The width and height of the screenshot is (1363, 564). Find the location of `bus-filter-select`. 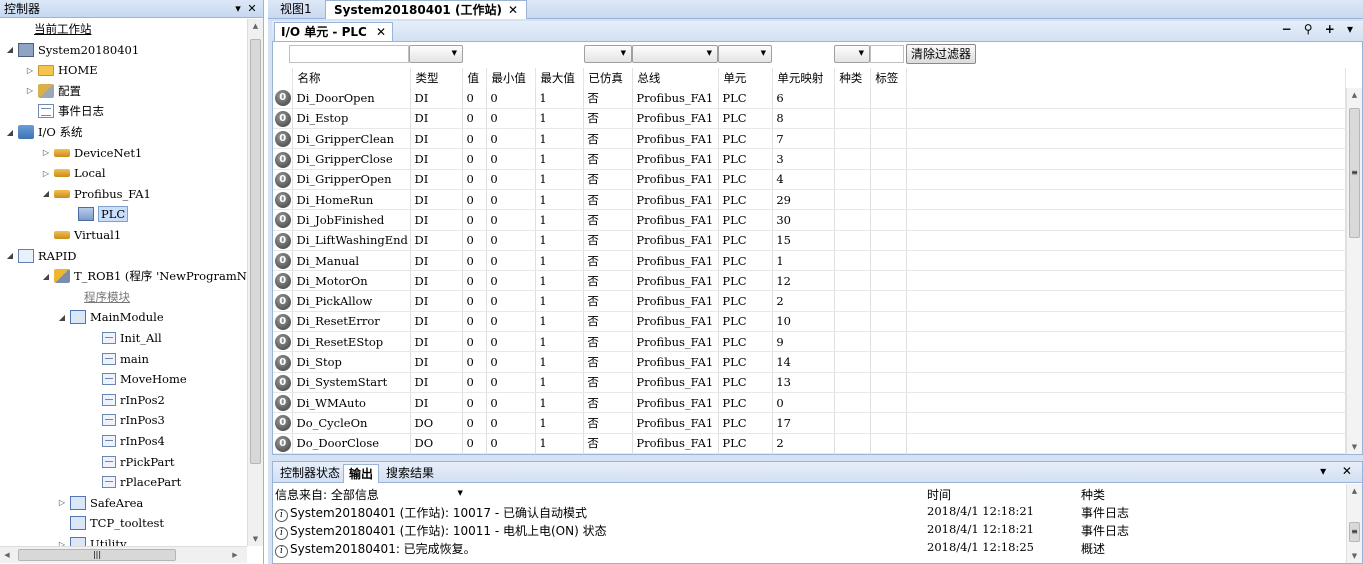

bus-filter-select is located at coordinates (675, 54).